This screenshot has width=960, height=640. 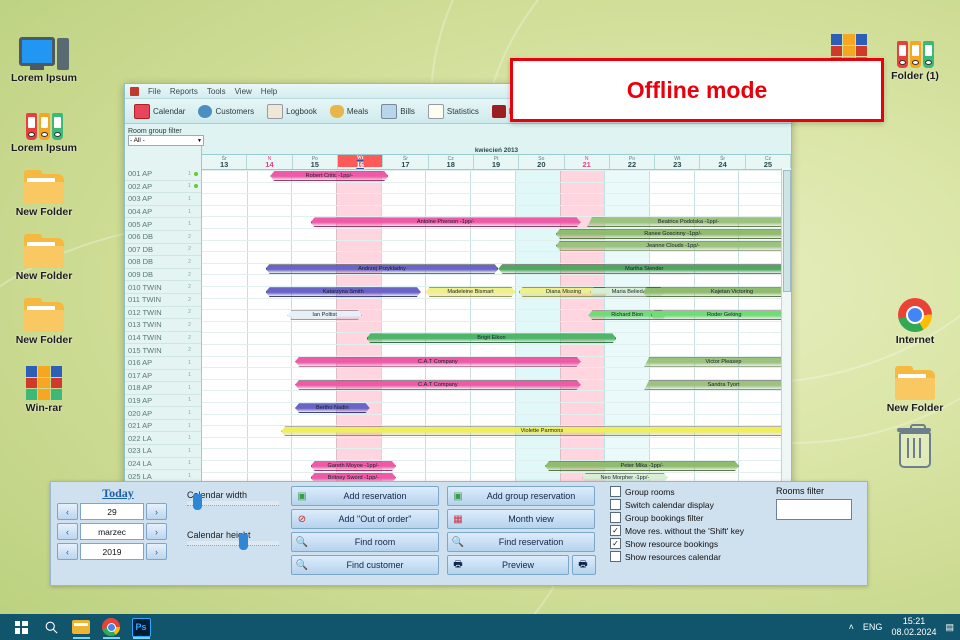 I want to click on room-row: 013 TWIN 2, so click(x=163, y=325).